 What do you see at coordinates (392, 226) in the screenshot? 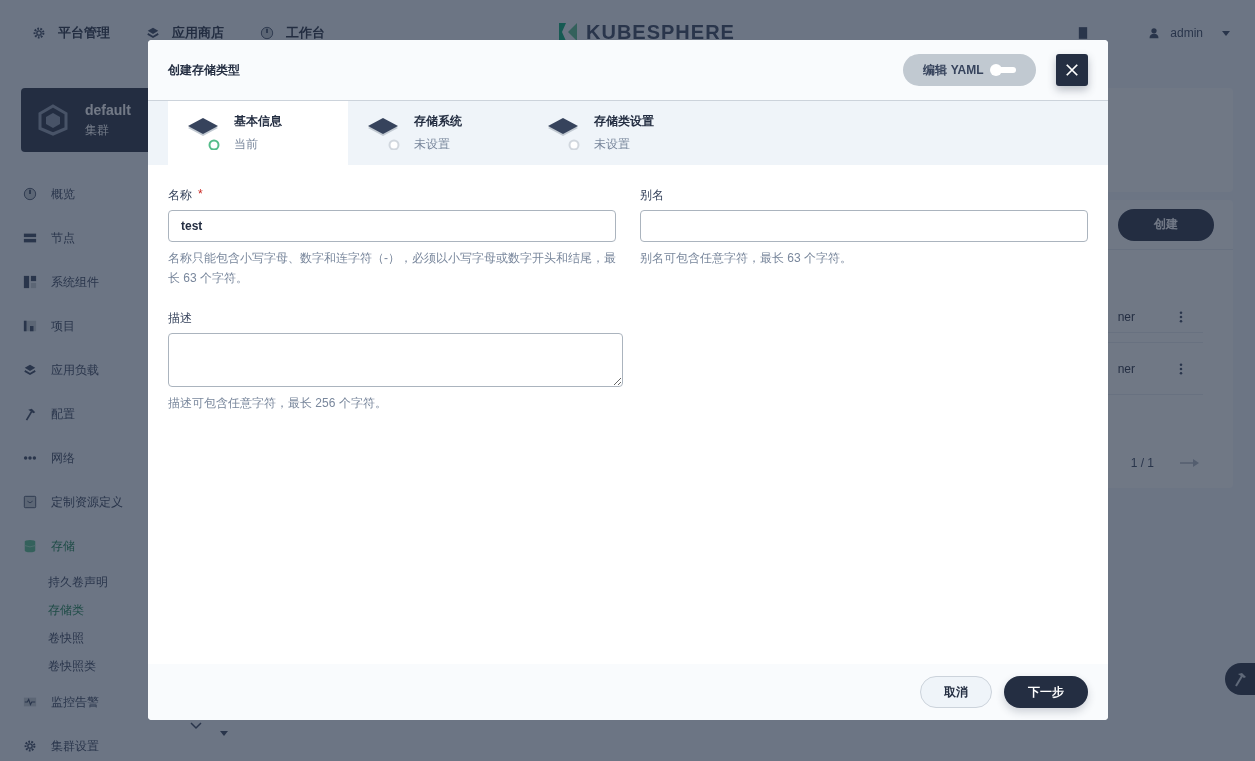
I see `input-field: test` at bounding box center [392, 226].